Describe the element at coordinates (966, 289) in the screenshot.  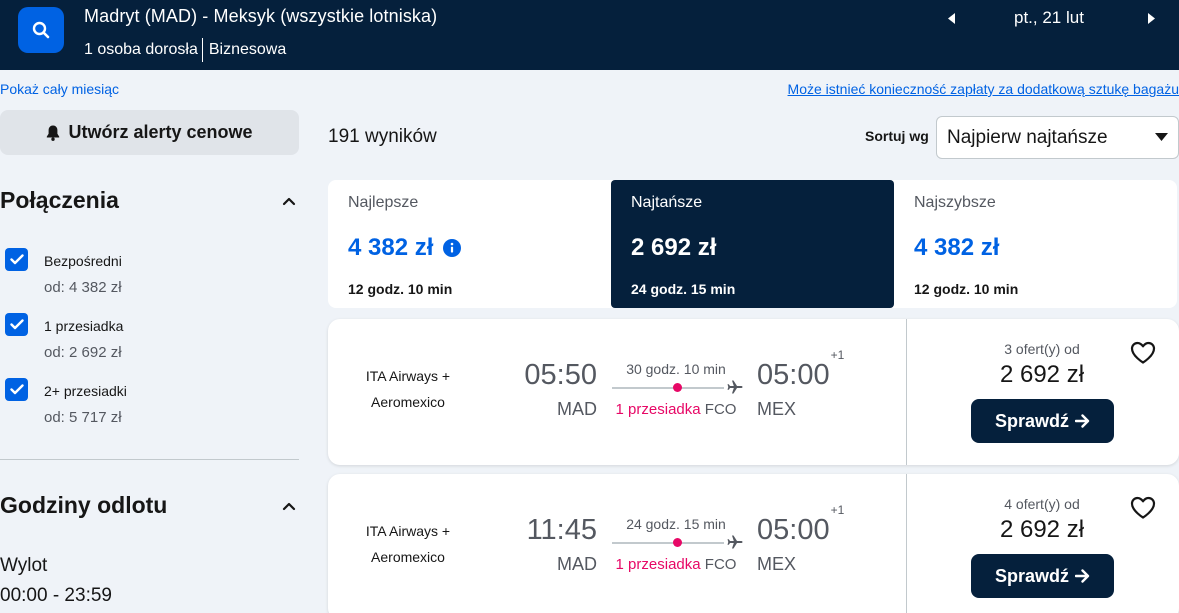
I see `tab-fastest-duration: 12 godz. 10 min` at that location.